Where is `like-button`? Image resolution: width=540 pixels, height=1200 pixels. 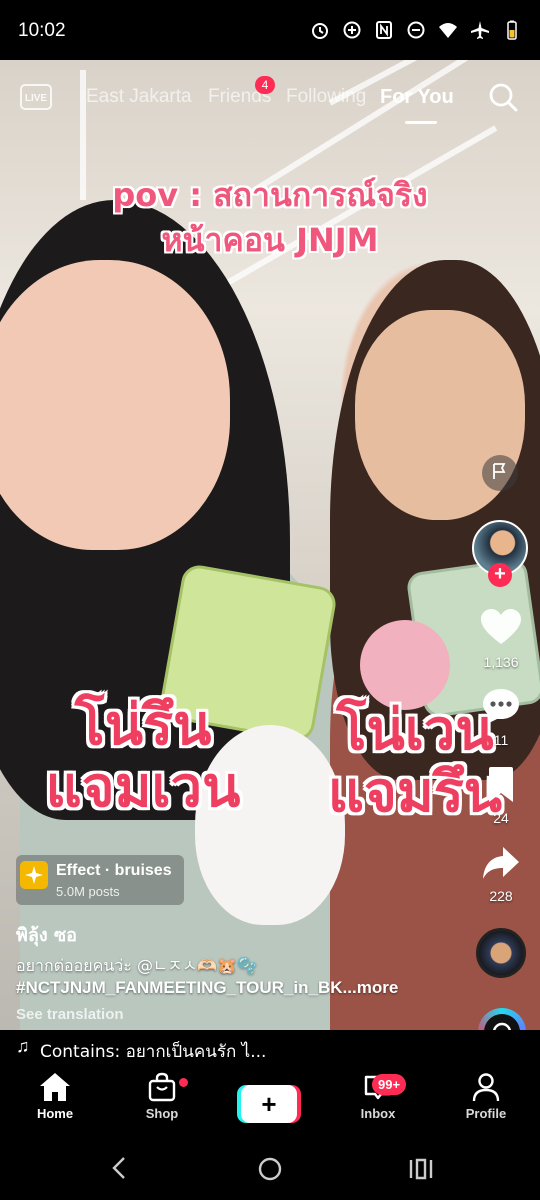
like-button is located at coordinates (501, 629).